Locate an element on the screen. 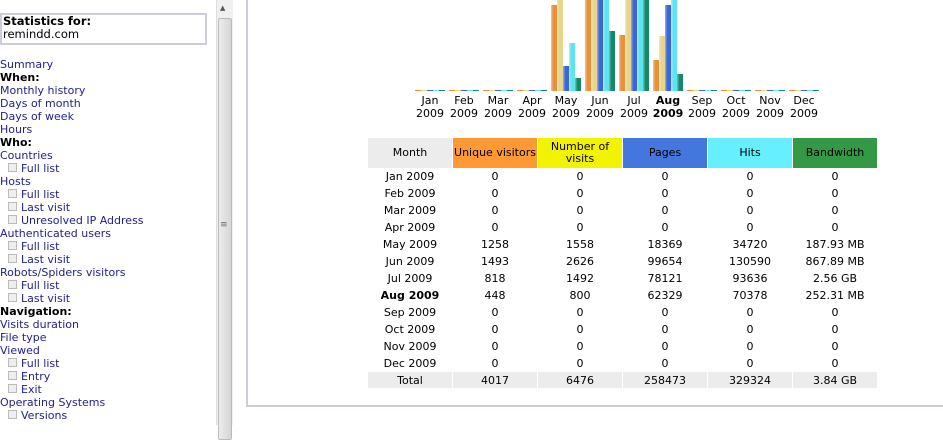 This screenshot has width=943, height=440. cell-hits: 34720 is located at coordinates (750, 244).